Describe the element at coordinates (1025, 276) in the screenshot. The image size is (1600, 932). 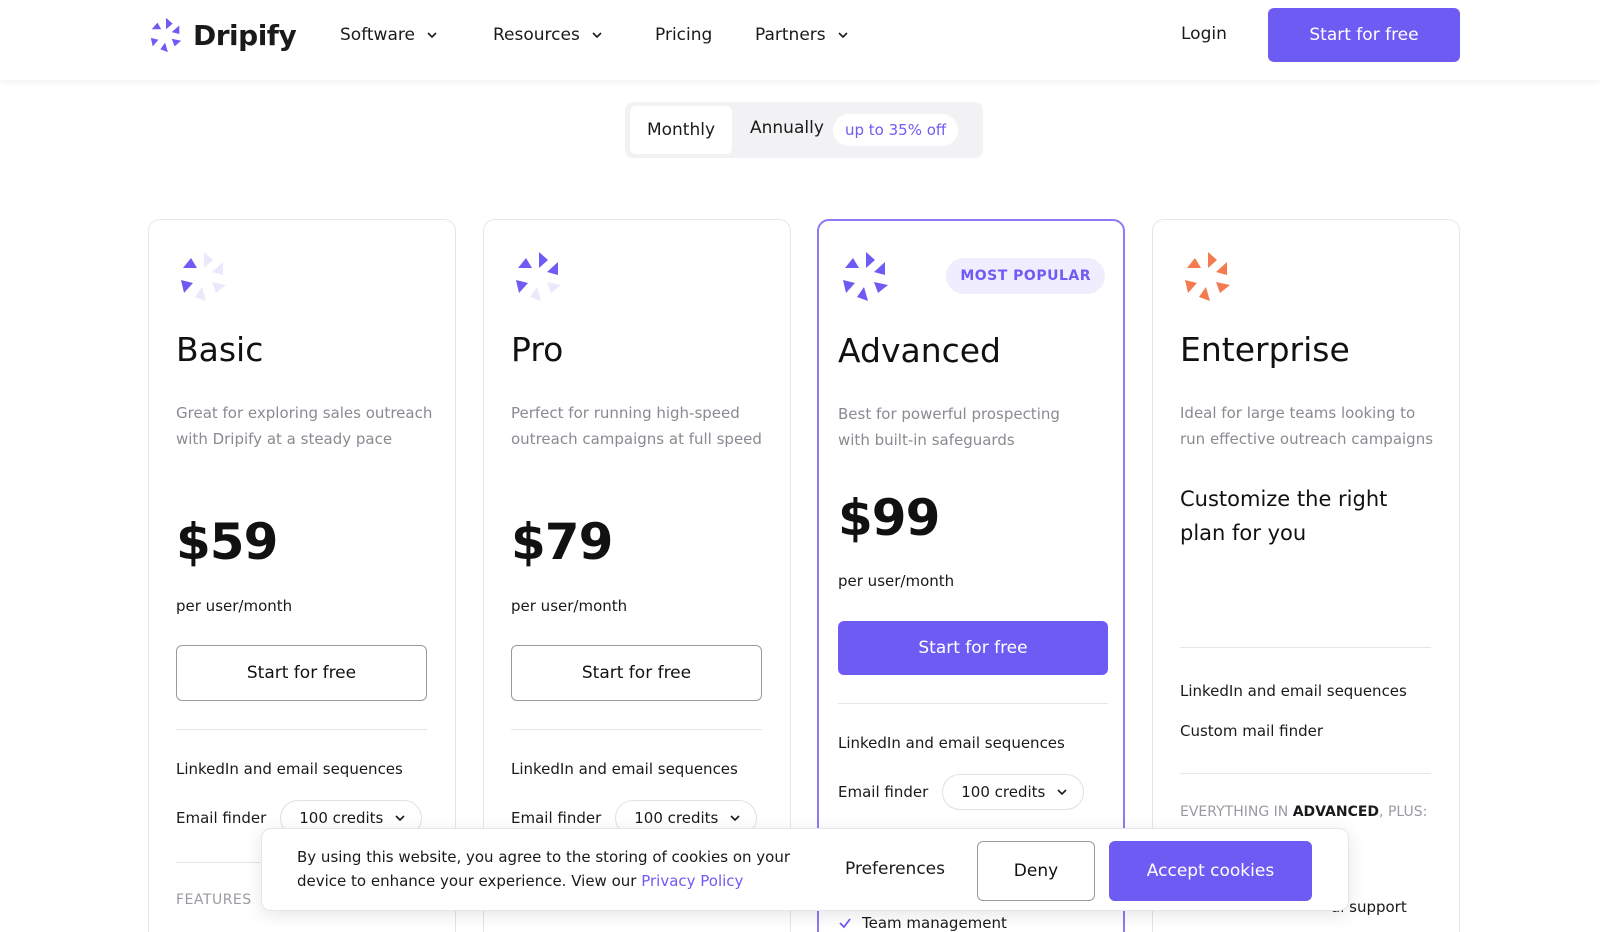
I see `most-popular-badge: MOST POPULAR` at that location.